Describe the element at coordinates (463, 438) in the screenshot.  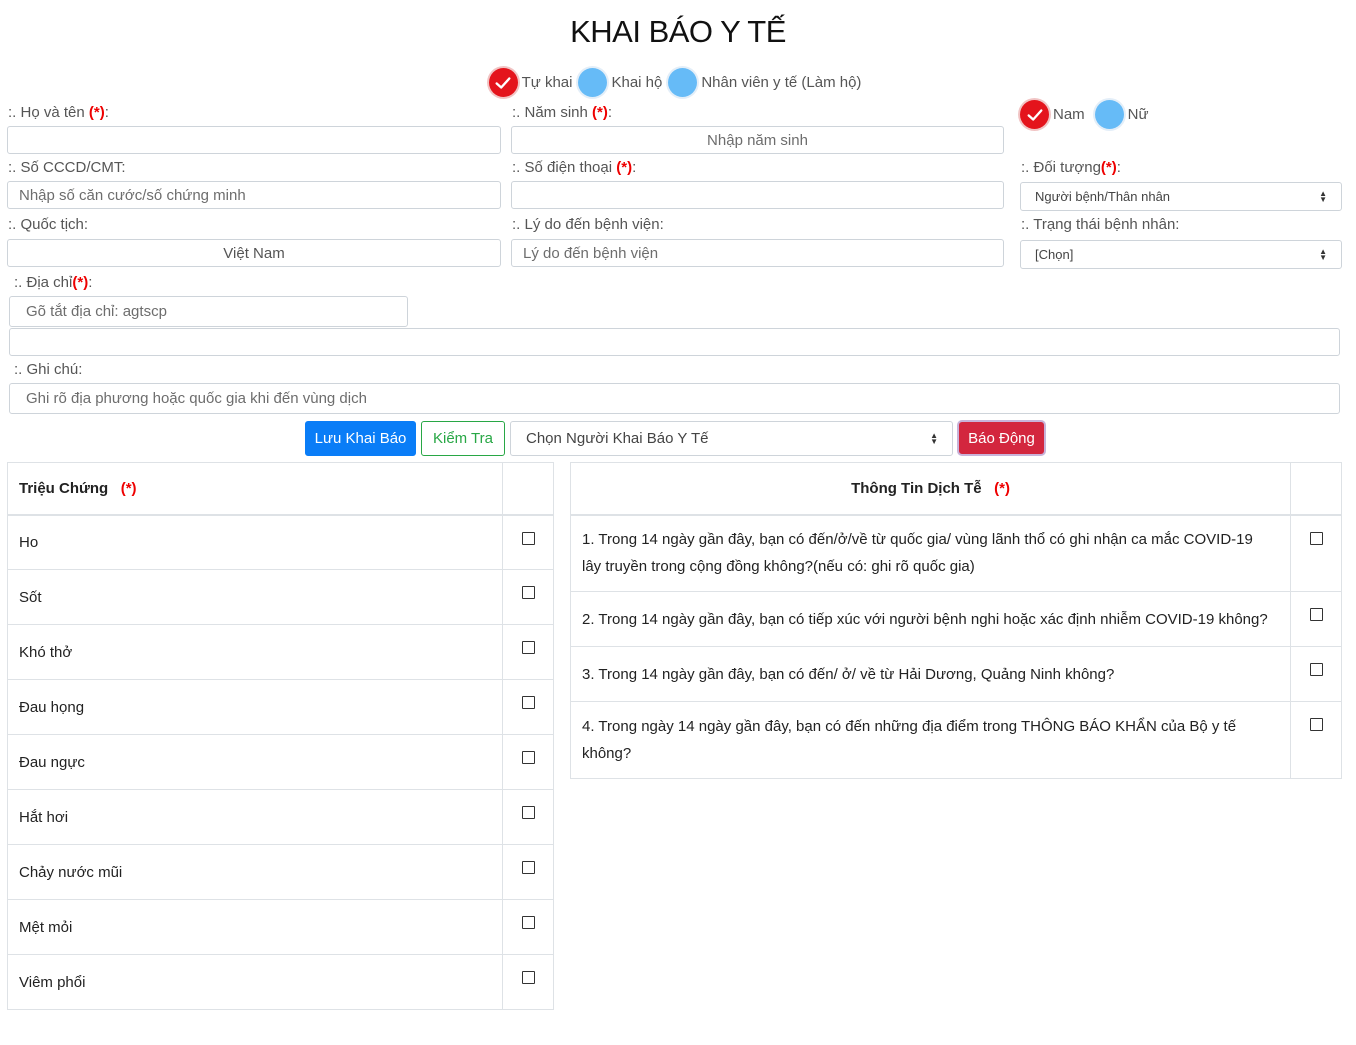
I see `check-button: Kiểm Tra` at that location.